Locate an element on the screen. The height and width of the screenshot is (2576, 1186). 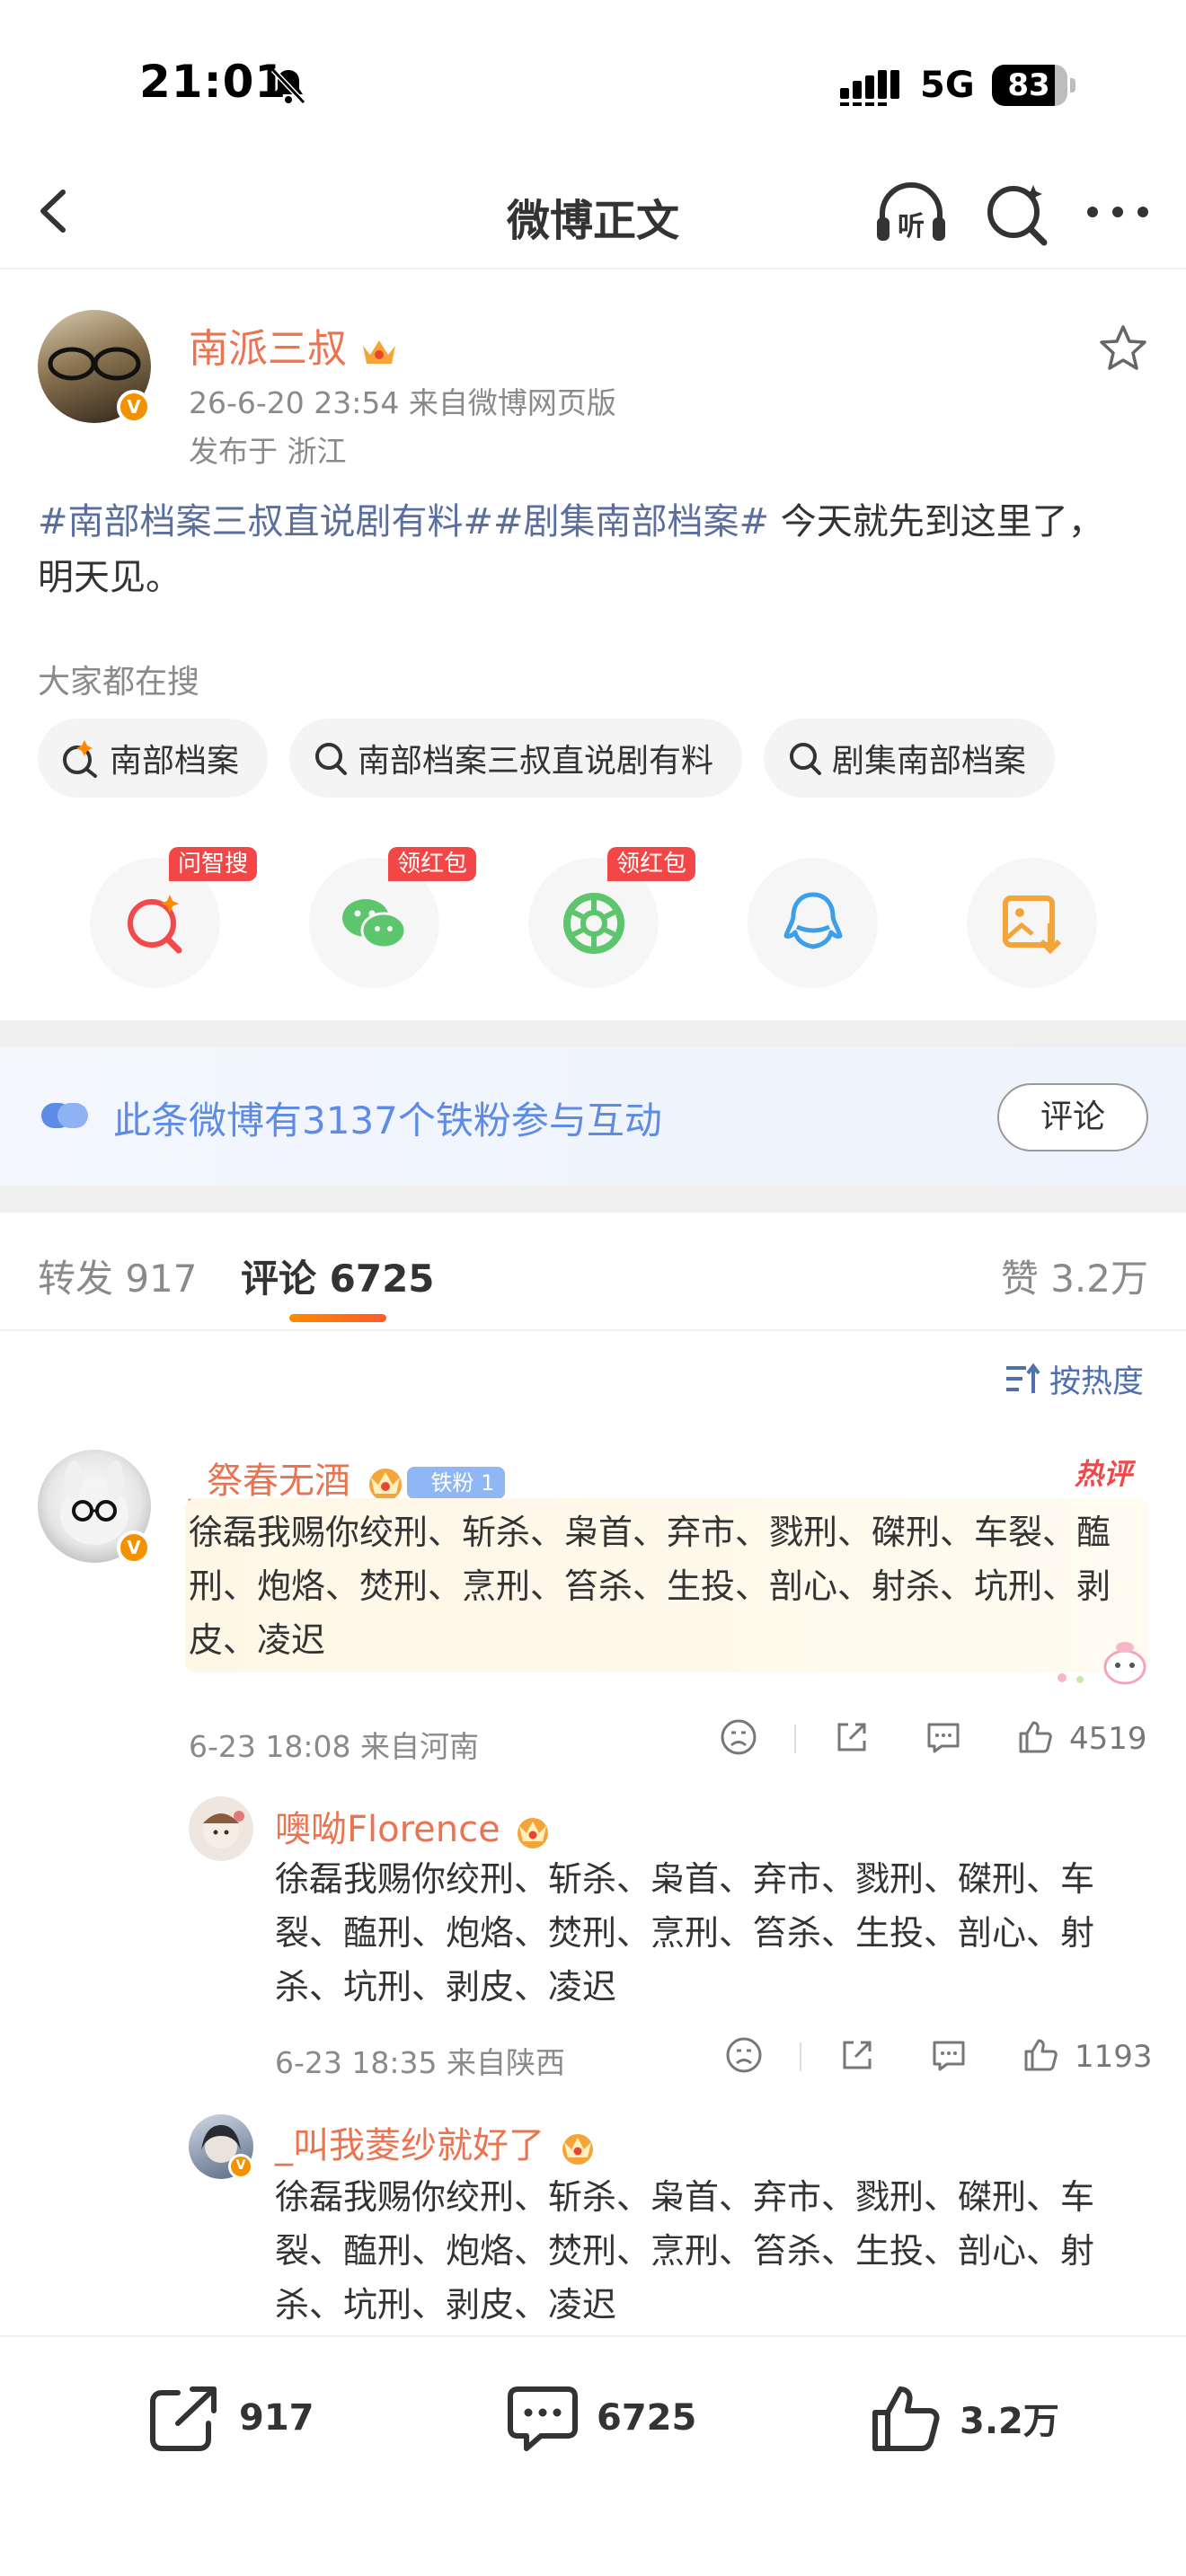
comment-text-line: 刑、炮烙、焚刑、烹刑、笞杀、生投、剖心、射杀、坑刑、剥 is located at coordinates (650, 1586).